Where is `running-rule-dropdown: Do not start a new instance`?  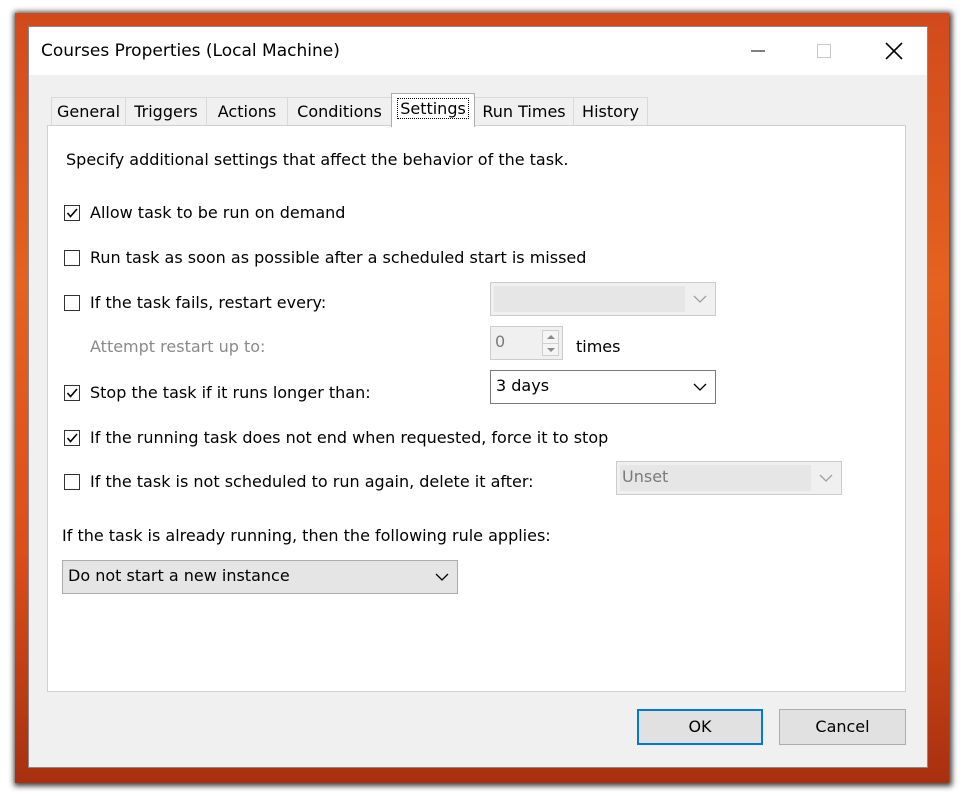
running-rule-dropdown: Do not start a new instance is located at coordinates (260, 577).